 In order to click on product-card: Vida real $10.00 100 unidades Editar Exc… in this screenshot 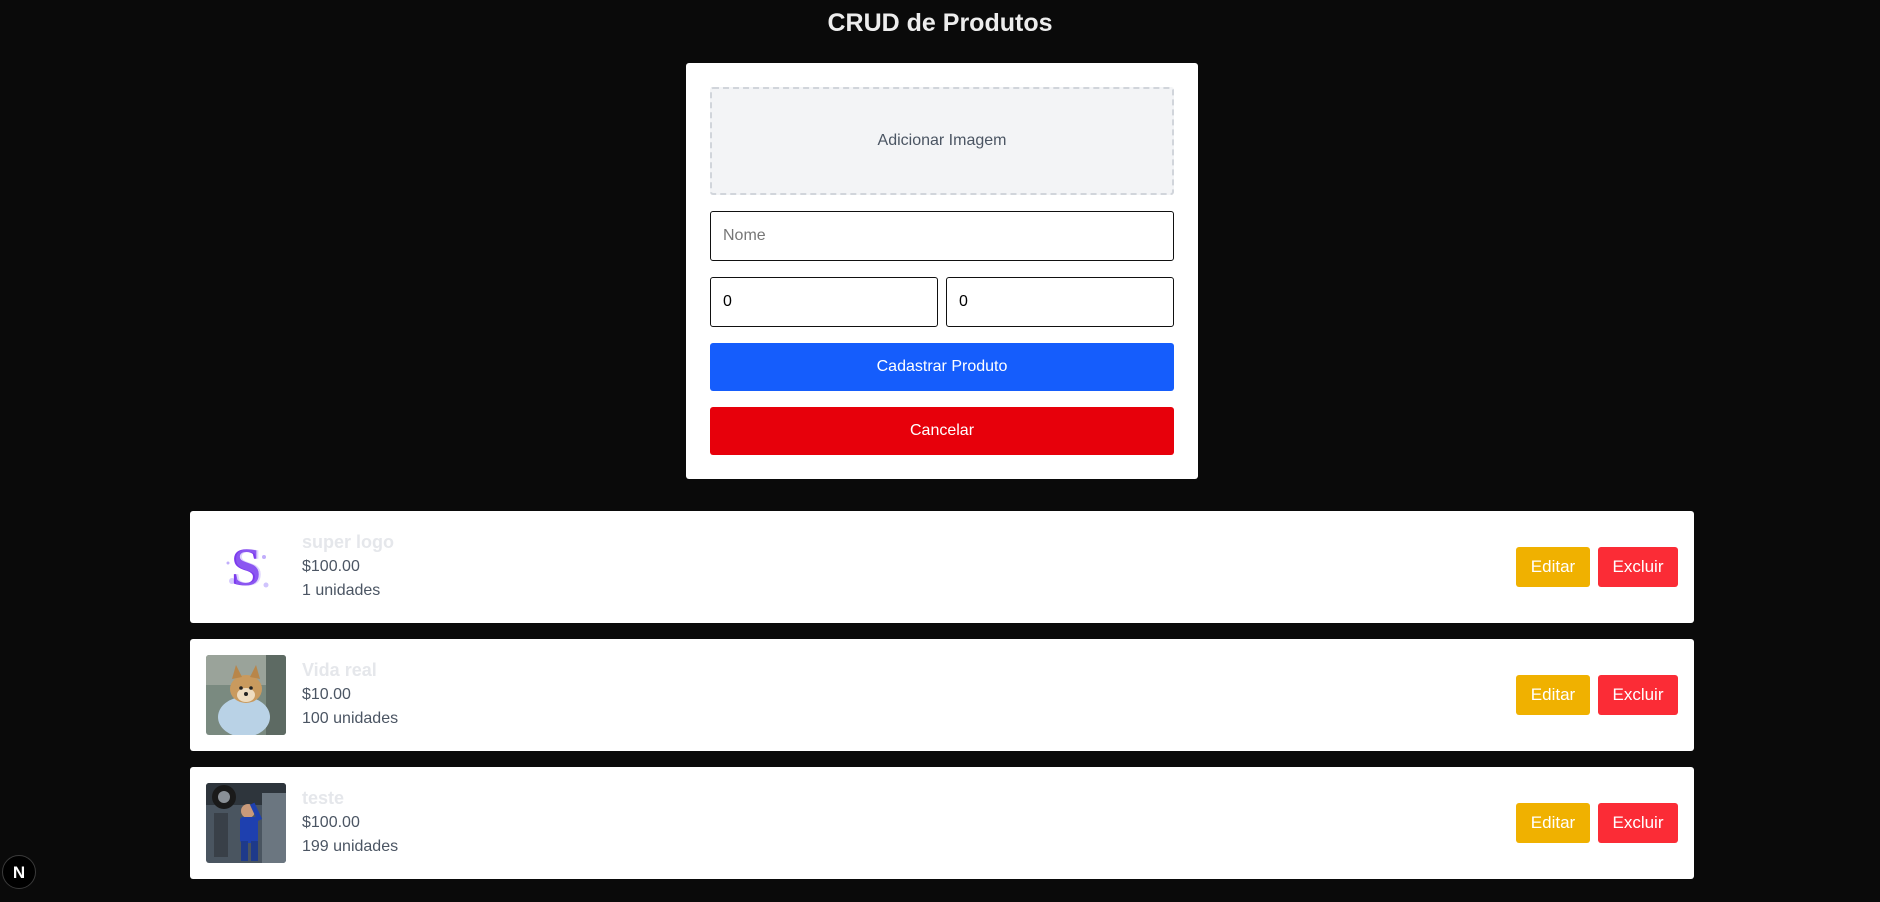, I will do `click(942, 695)`.